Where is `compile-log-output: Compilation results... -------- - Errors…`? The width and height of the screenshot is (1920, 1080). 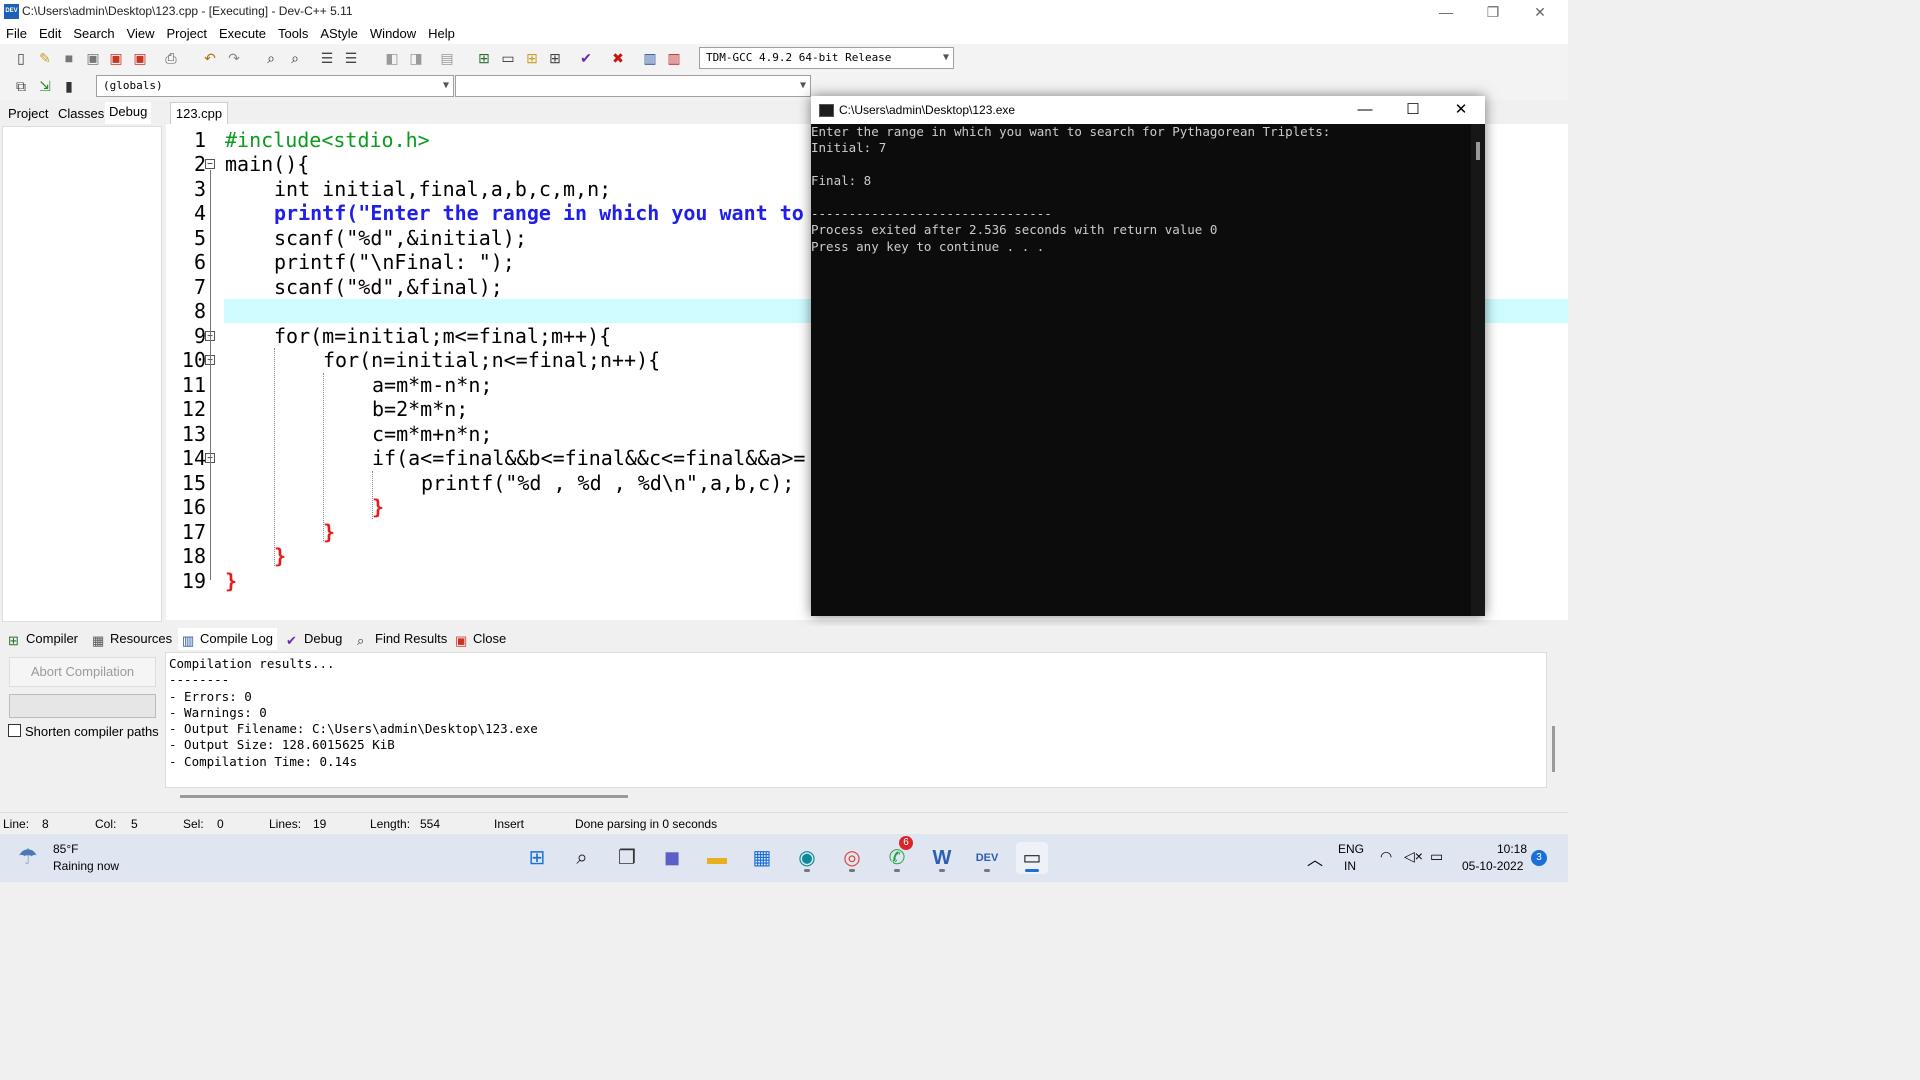 compile-log-output: Compilation results... -------- - Errors… is located at coordinates (856, 720).